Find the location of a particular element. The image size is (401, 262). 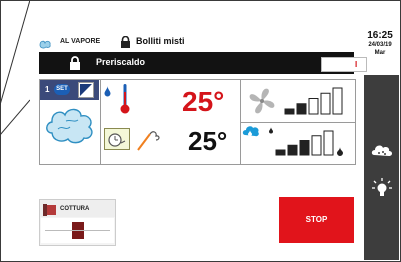

core-temperature: 25° is located at coordinates (207, 141).